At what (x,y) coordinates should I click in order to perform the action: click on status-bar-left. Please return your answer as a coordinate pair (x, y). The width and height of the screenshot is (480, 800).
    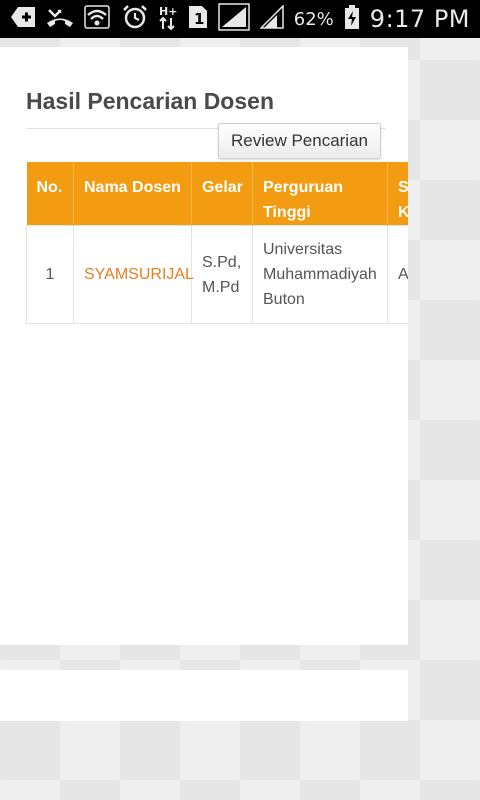
    Looking at the image, I should click on (60, 19).